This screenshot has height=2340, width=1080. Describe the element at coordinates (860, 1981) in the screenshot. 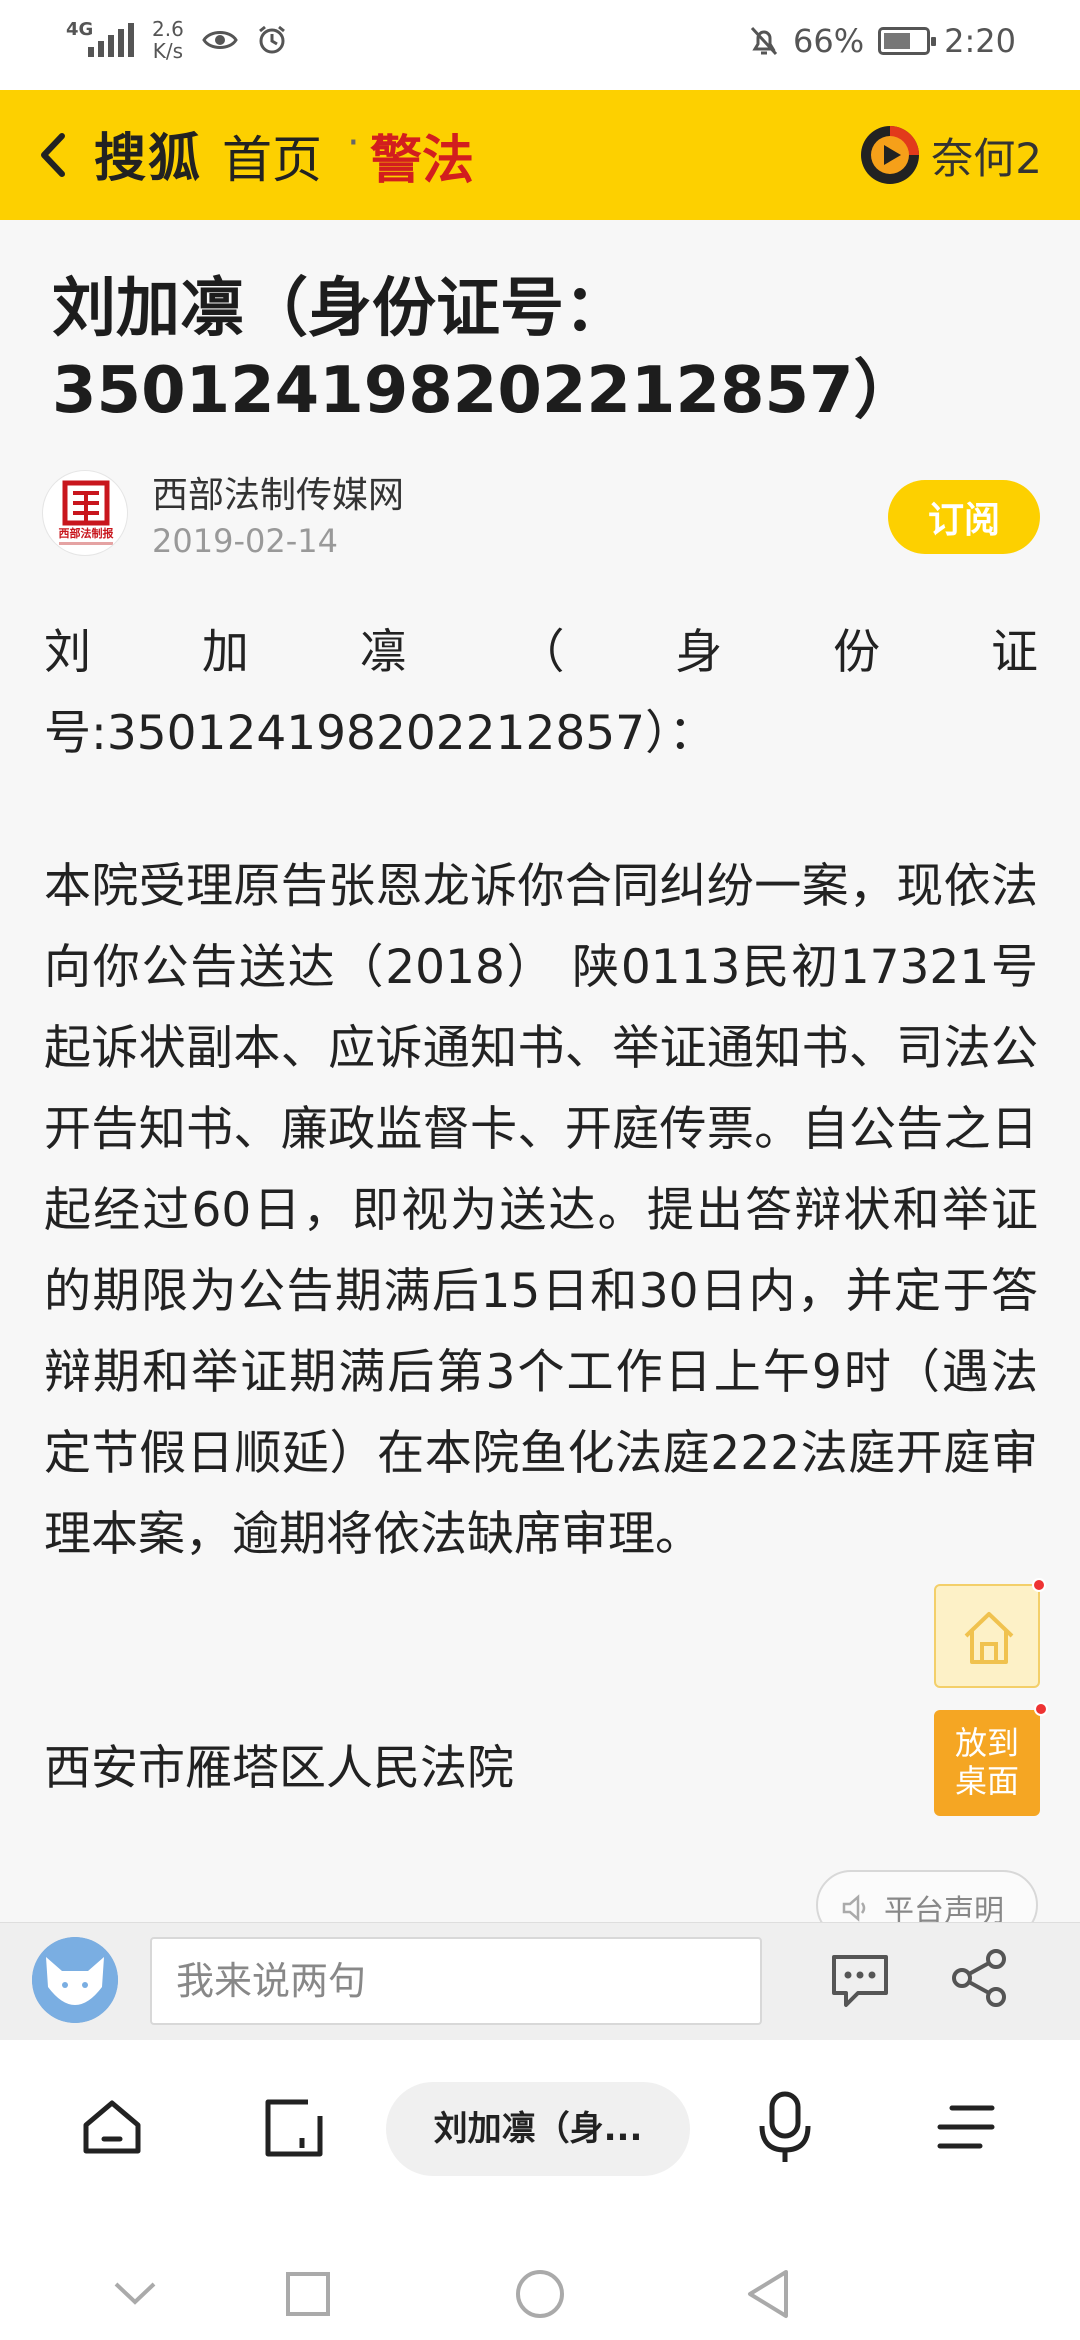

I see `comments-icon` at that location.